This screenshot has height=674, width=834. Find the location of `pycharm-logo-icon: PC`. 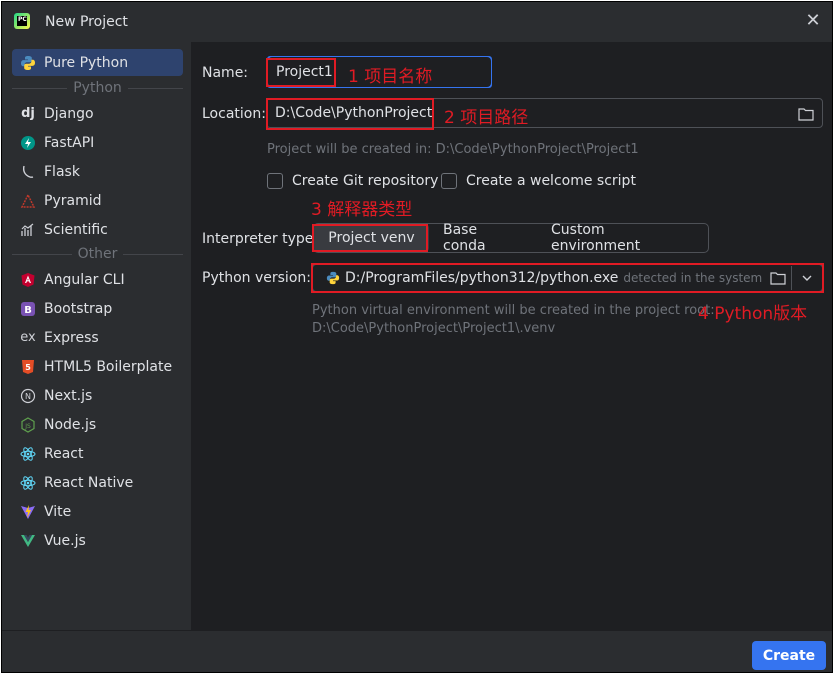

pycharm-logo-icon: PC is located at coordinates (22, 21).